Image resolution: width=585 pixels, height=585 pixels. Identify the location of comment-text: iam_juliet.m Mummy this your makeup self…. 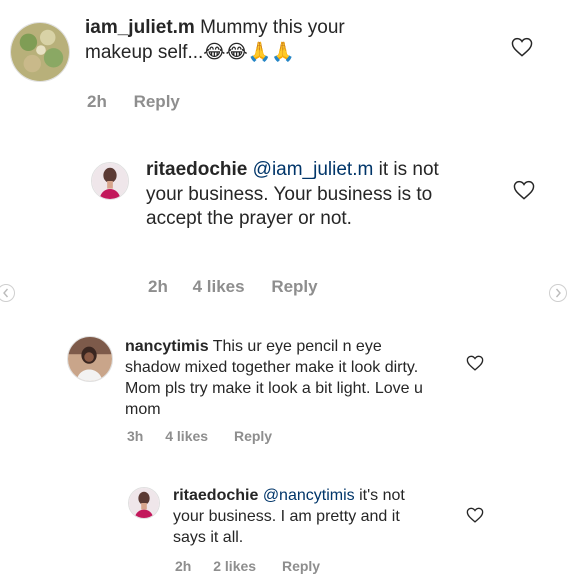
(250, 40).